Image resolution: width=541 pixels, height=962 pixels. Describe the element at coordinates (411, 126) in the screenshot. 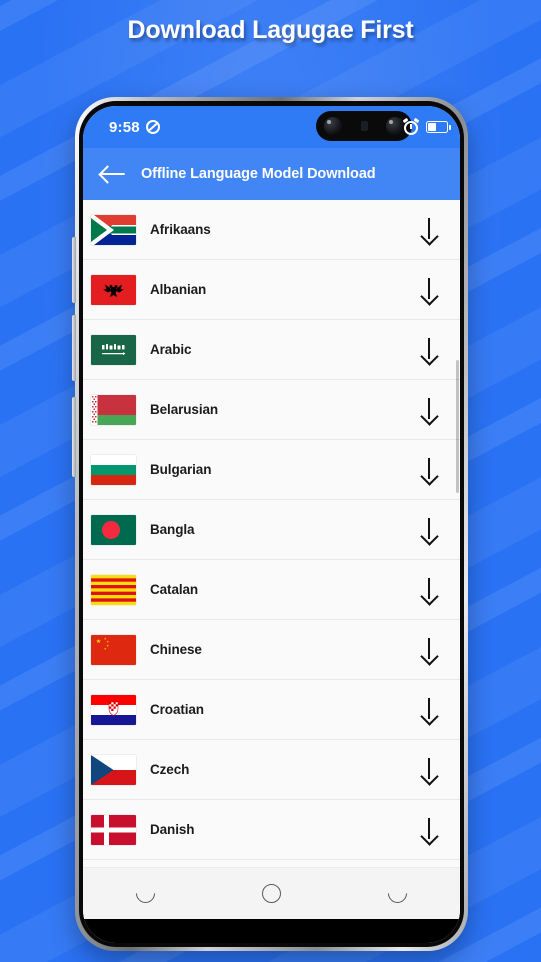

I see `alarm-clock-icon` at that location.